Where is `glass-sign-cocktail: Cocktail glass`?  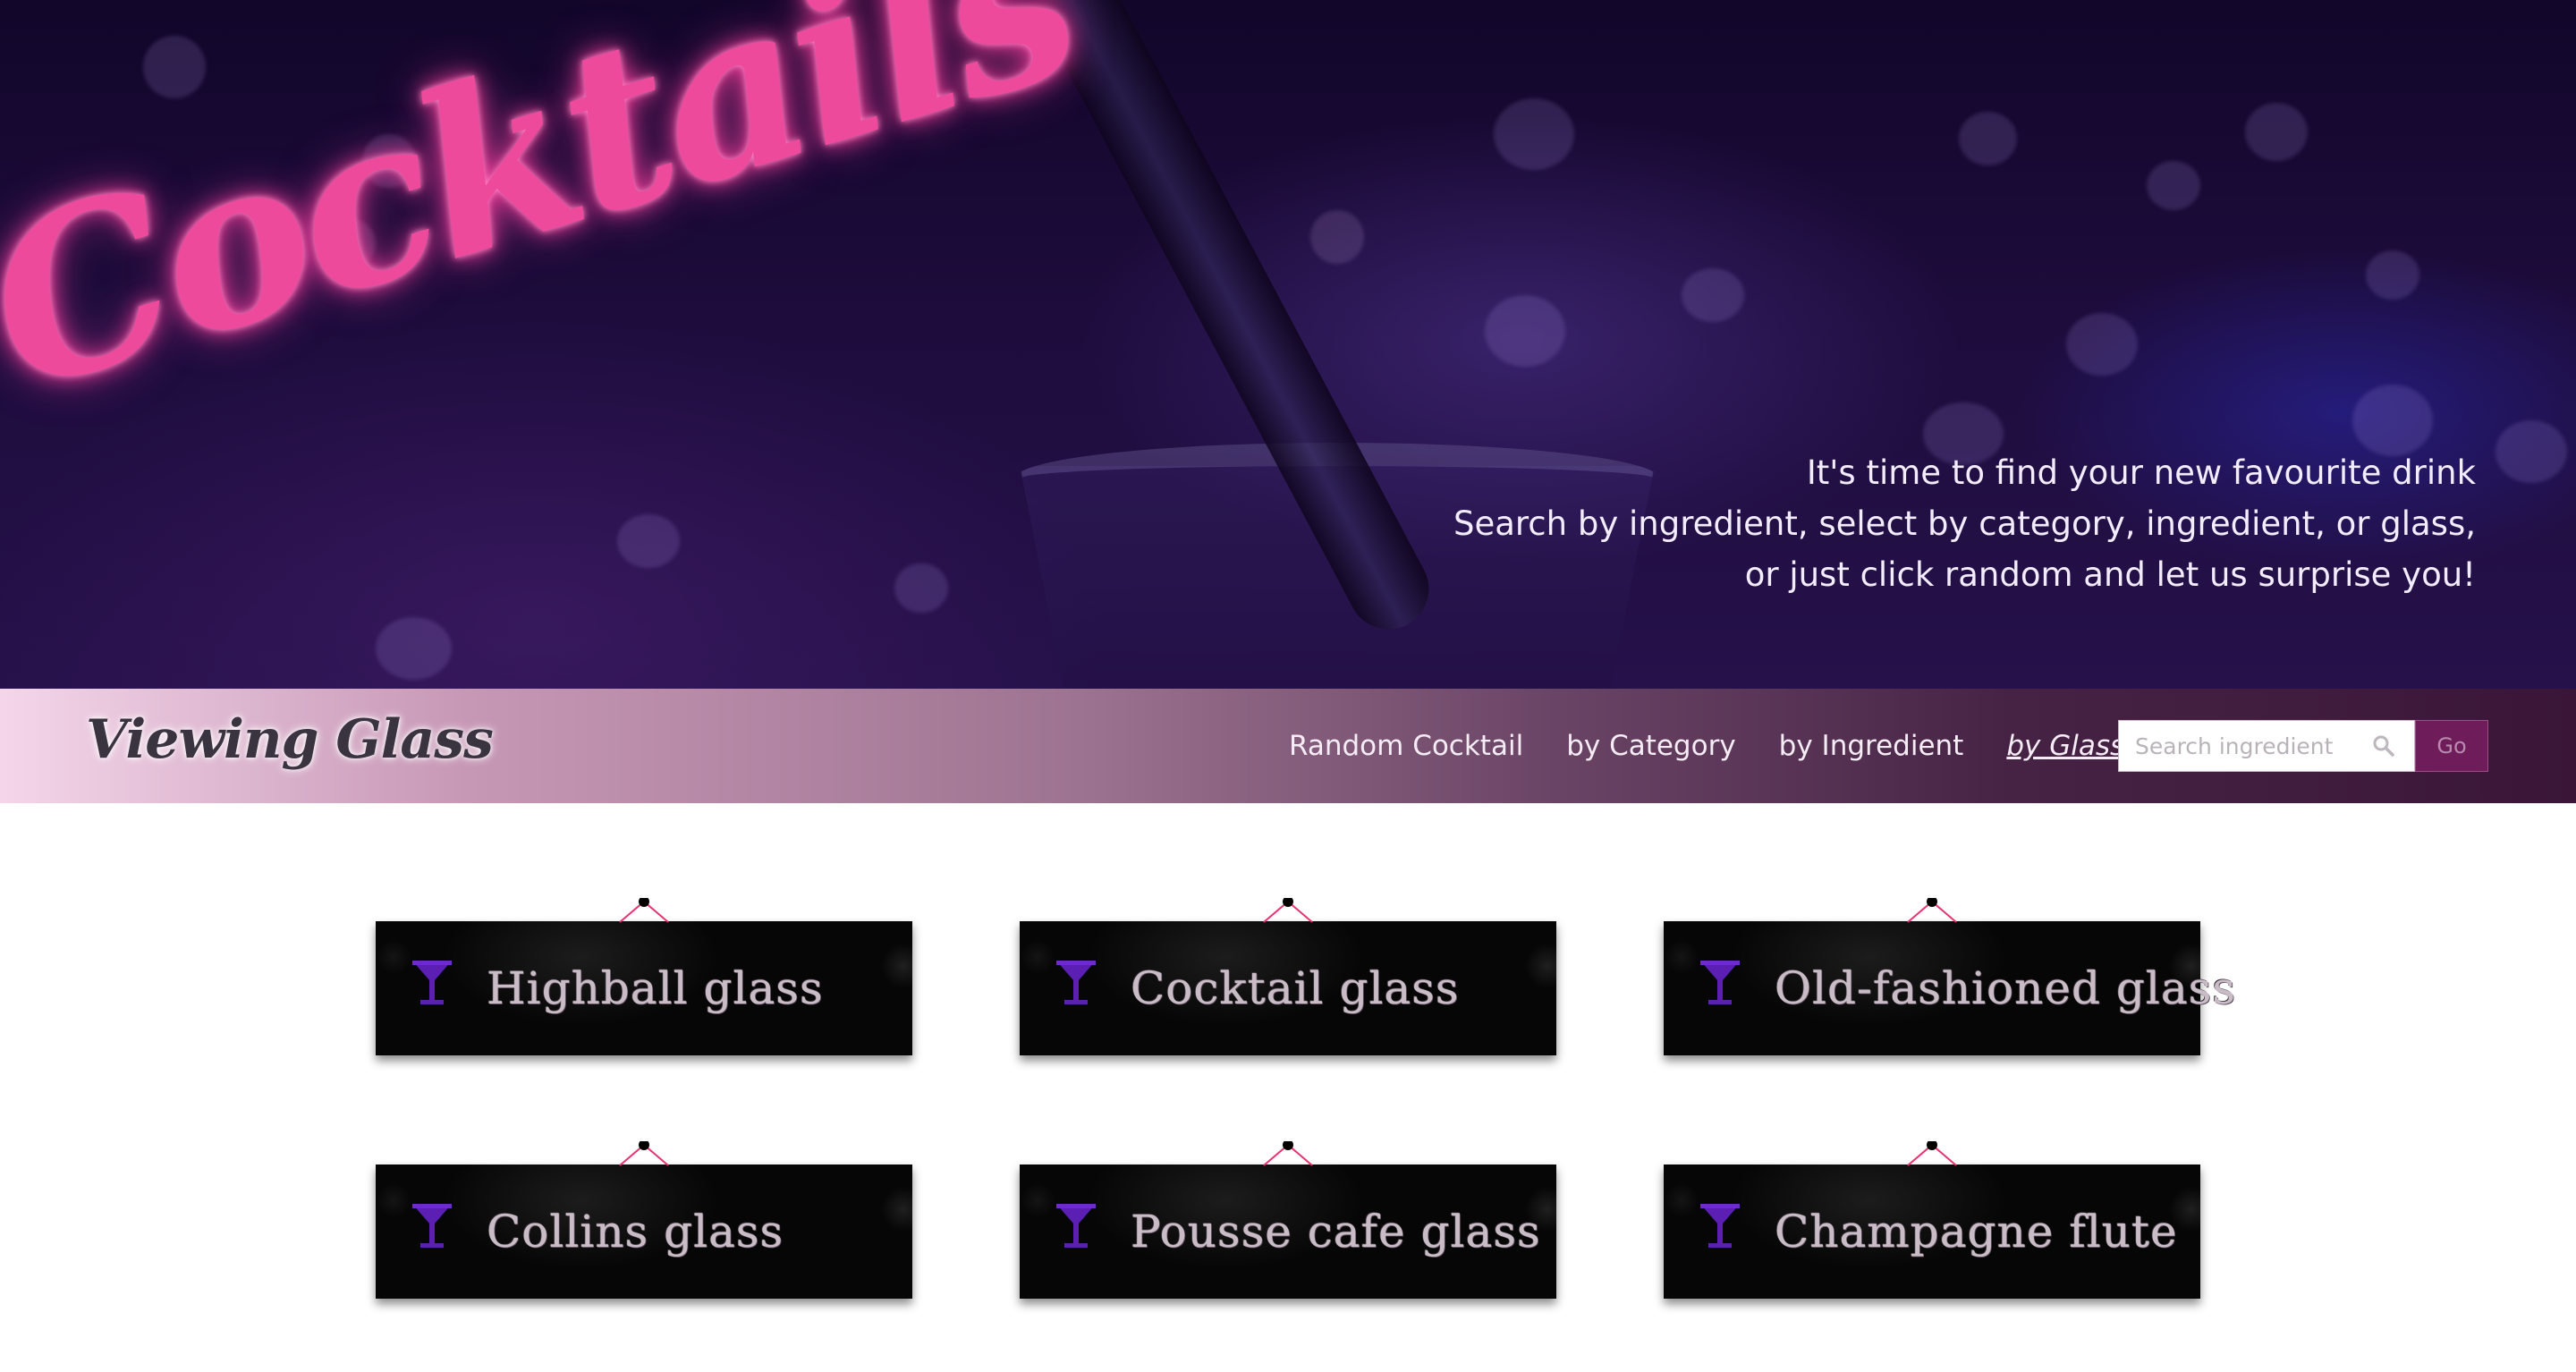
glass-sign-cocktail: Cocktail glass is located at coordinates (1288, 977).